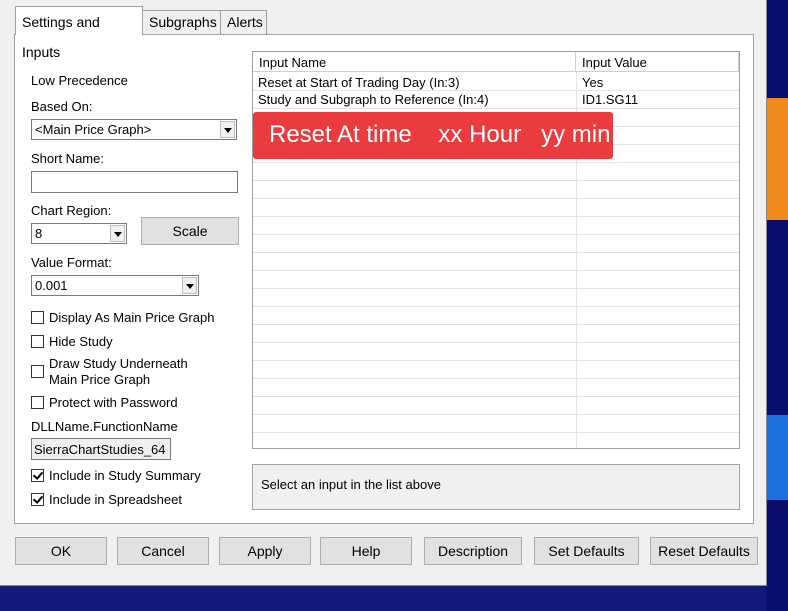  What do you see at coordinates (610, 99) in the screenshot?
I see `table-row-input-value: ID1.SG11` at bounding box center [610, 99].